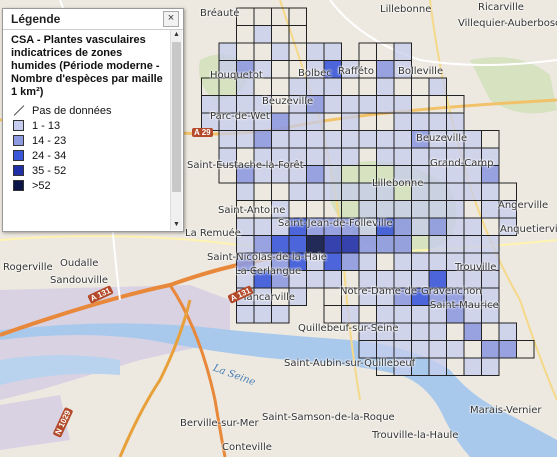  What do you see at coordinates (171, 19) in the screenshot?
I see `close-icon: ×` at bounding box center [171, 19].